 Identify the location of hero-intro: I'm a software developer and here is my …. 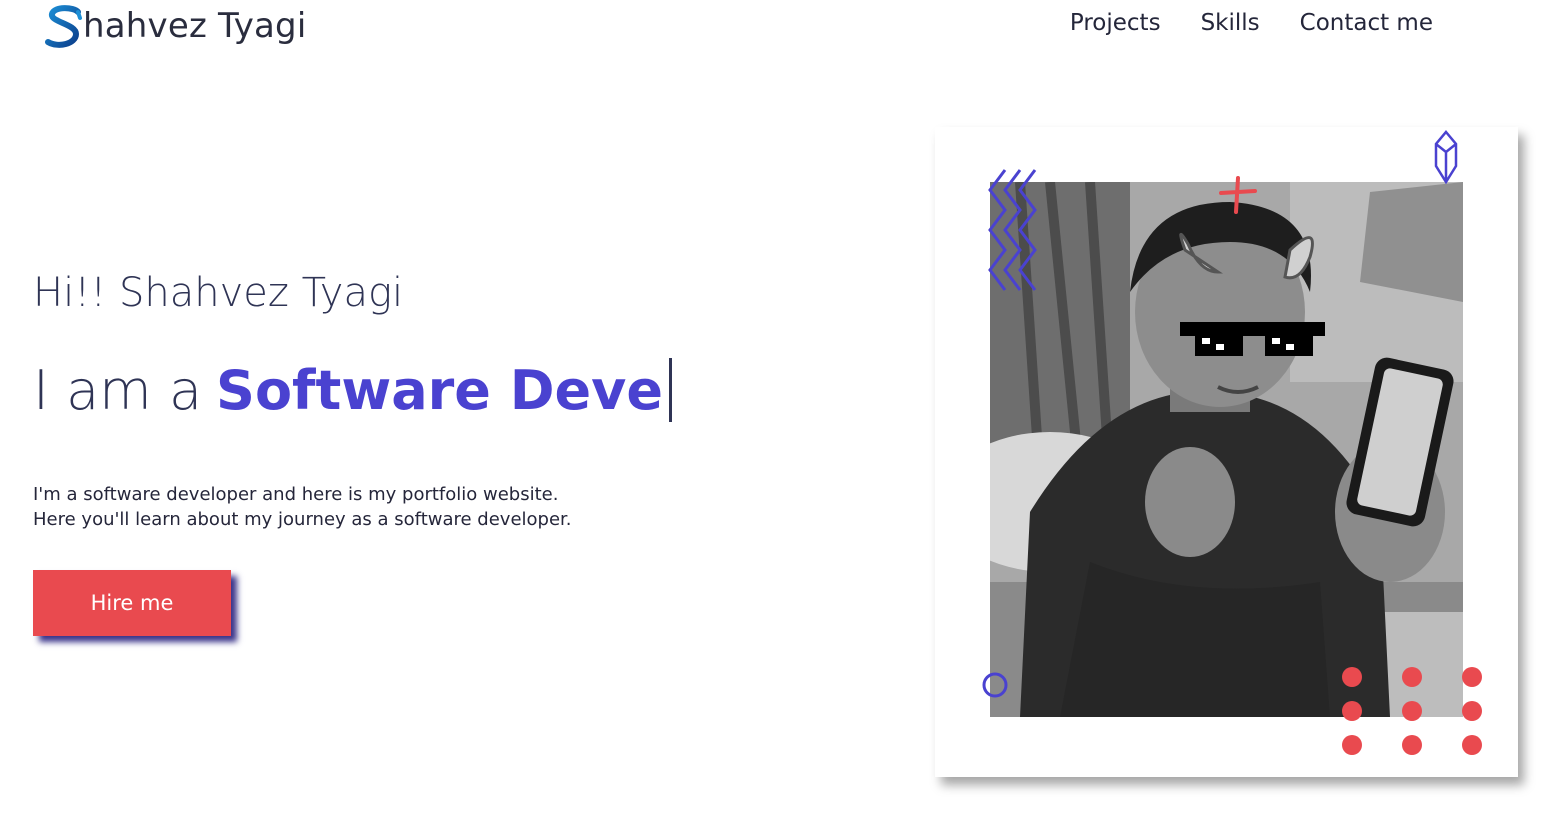
(343, 507).